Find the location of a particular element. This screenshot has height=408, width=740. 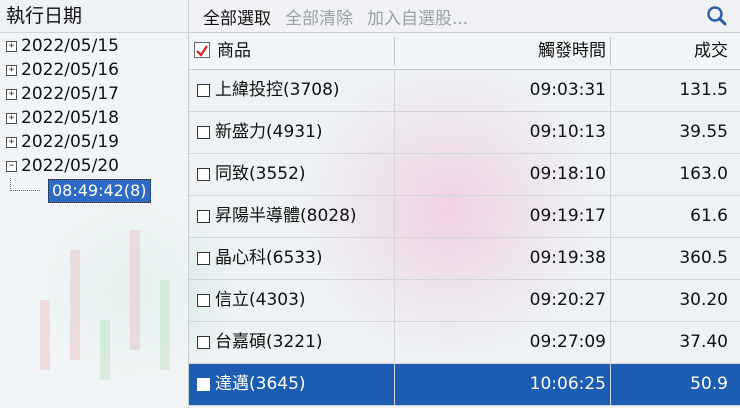

tree-node-label: 2022/05/16 is located at coordinates (70, 70).